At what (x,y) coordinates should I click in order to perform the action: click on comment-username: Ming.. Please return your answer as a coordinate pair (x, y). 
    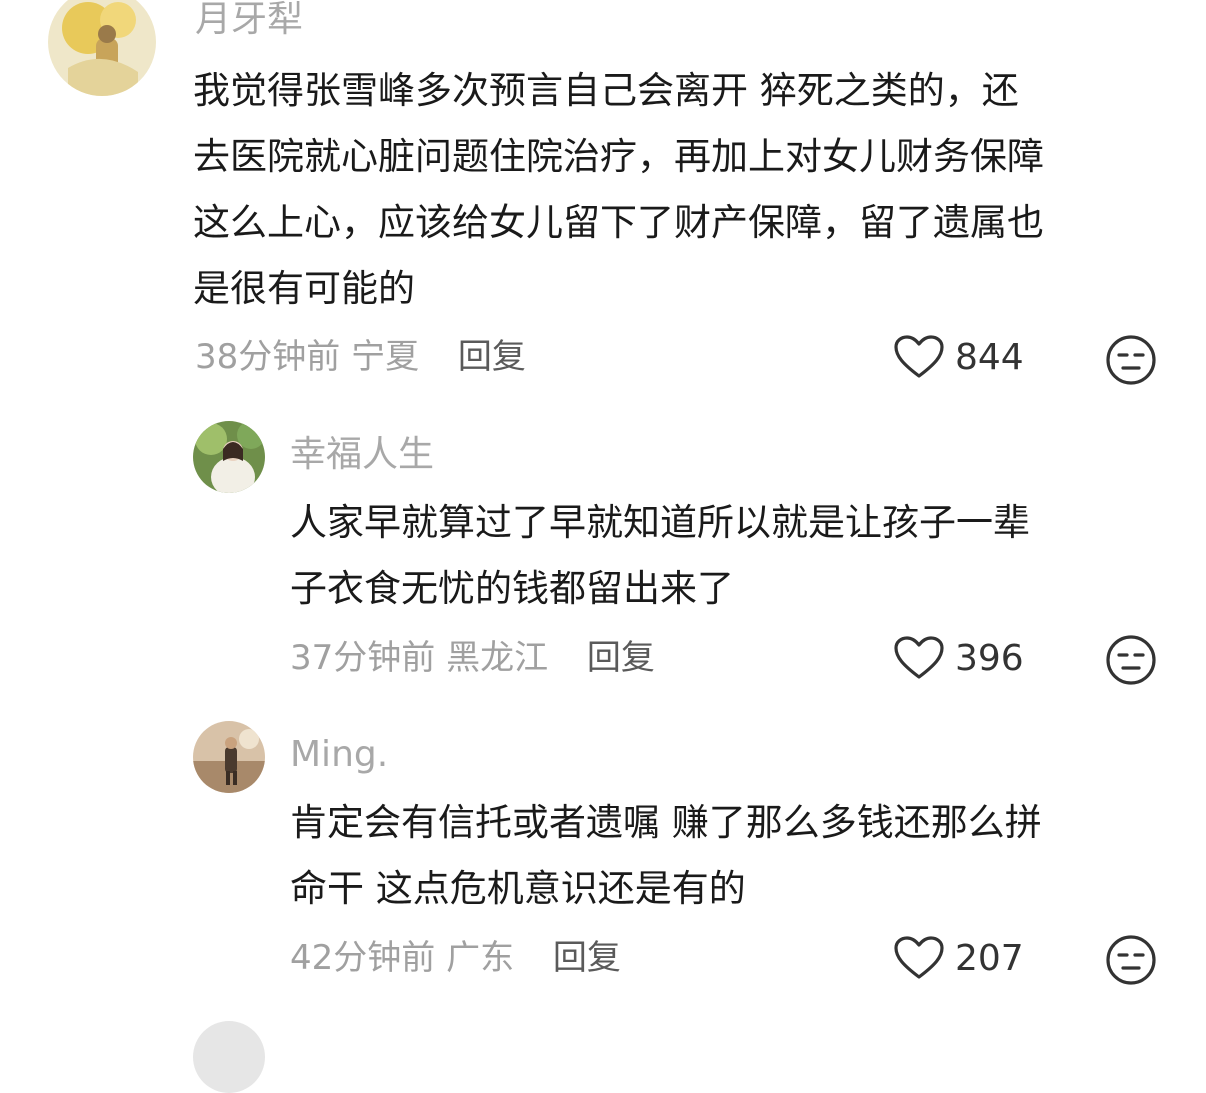
    Looking at the image, I should click on (339, 755).